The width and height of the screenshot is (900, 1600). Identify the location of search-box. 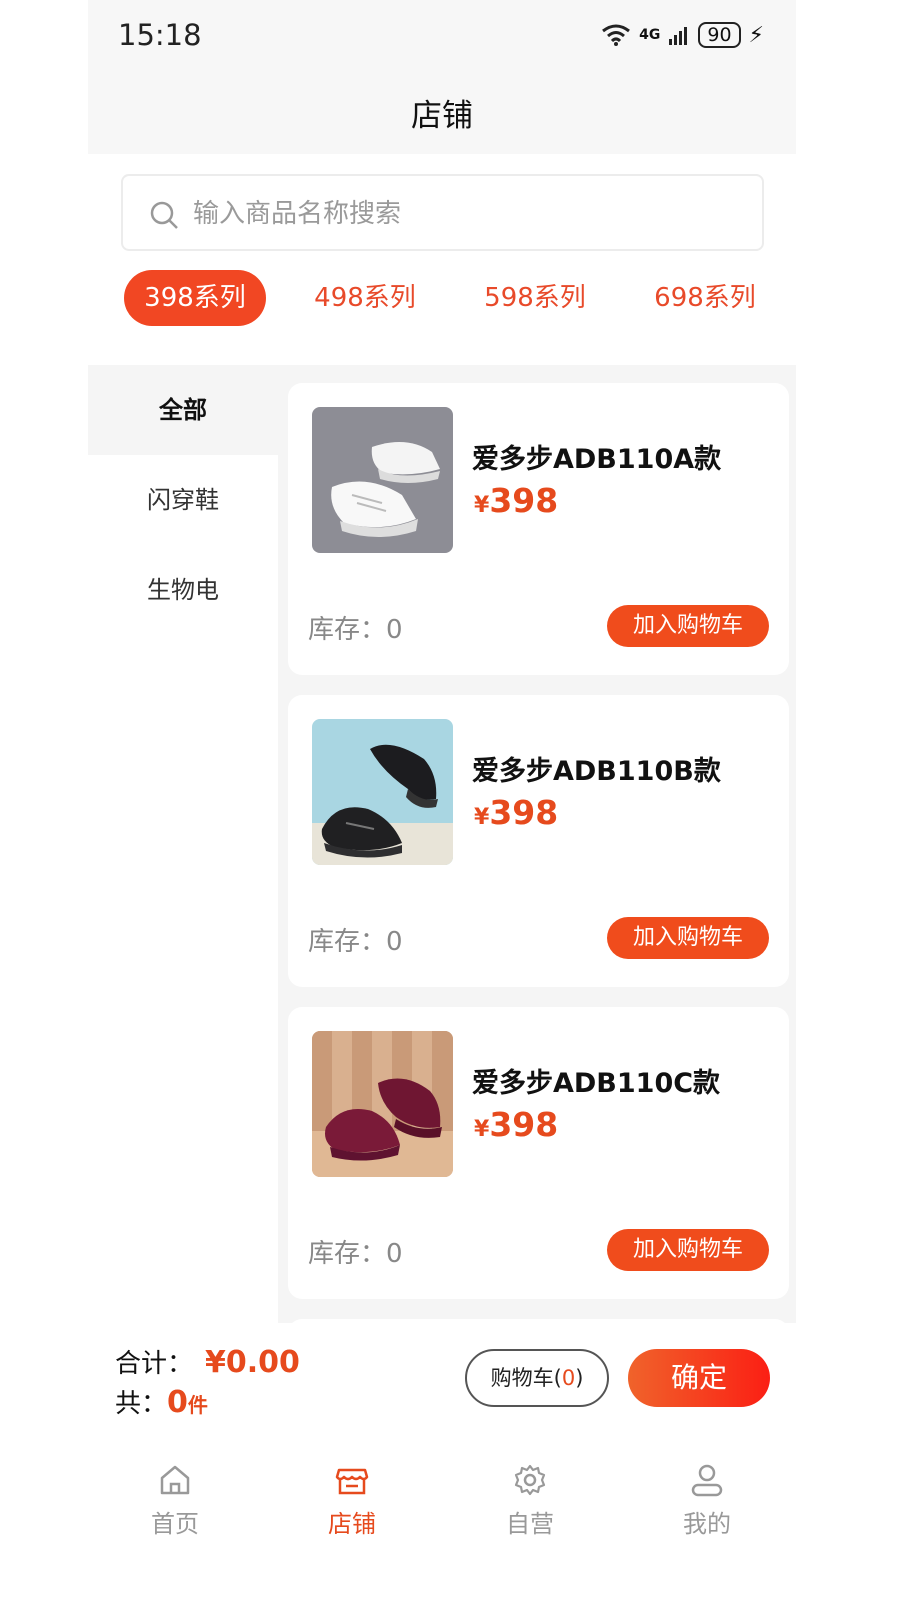
(442, 212).